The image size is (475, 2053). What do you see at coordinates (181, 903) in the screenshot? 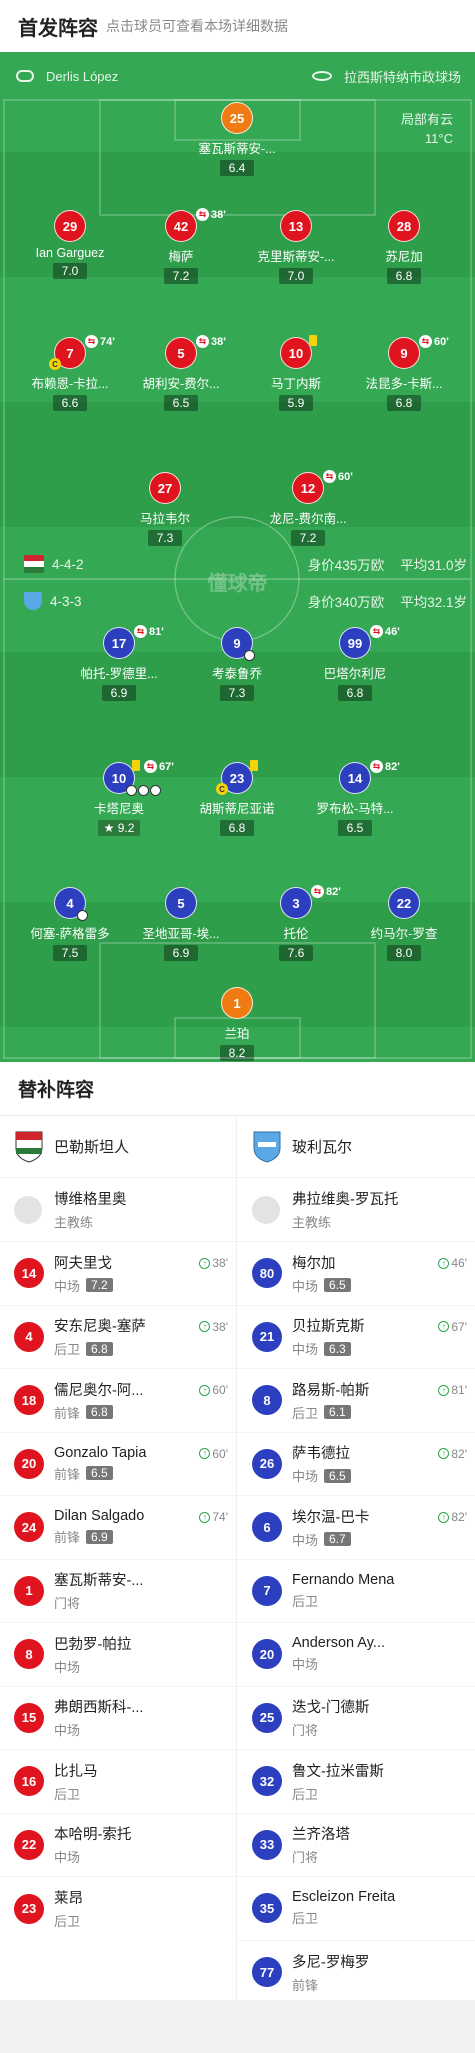
I see `player-number: 5` at bounding box center [181, 903].